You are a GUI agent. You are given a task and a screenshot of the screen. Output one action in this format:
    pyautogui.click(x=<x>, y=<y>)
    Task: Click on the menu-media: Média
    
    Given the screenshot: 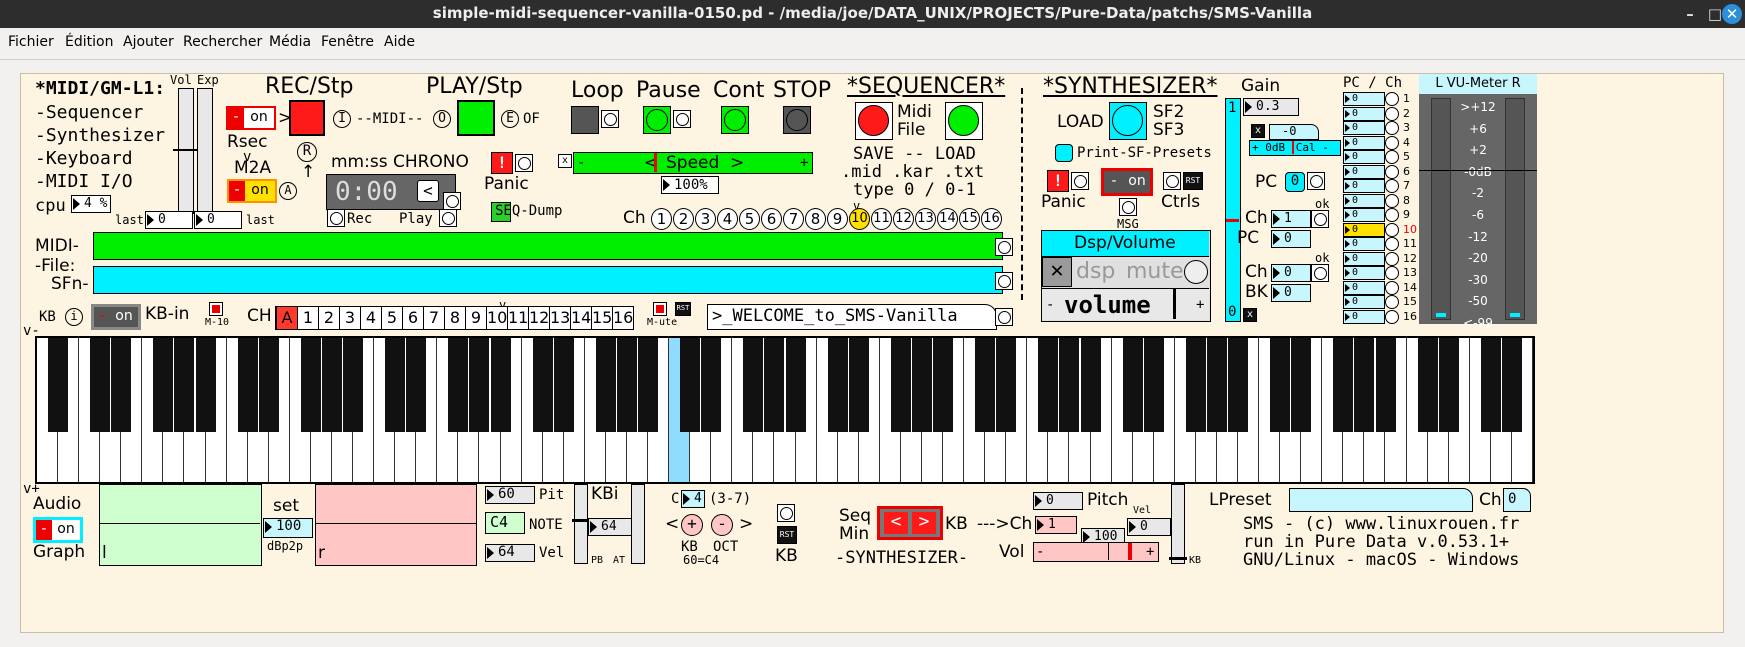 What is the action you would take?
    pyautogui.click(x=290, y=42)
    